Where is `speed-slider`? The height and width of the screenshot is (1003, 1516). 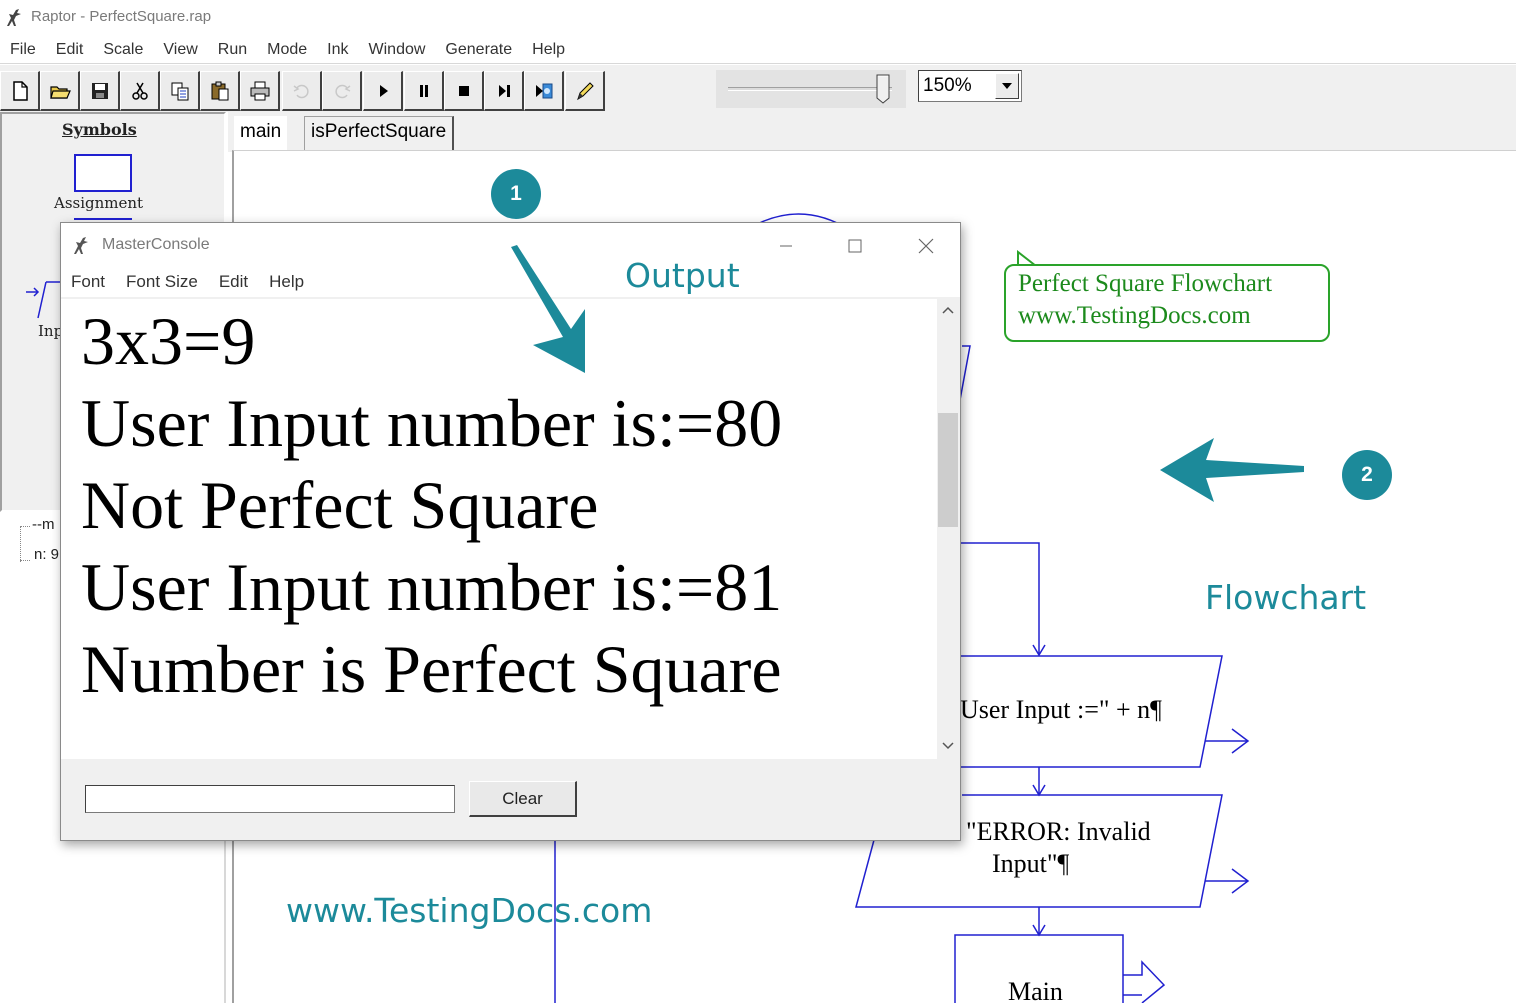 speed-slider is located at coordinates (811, 89).